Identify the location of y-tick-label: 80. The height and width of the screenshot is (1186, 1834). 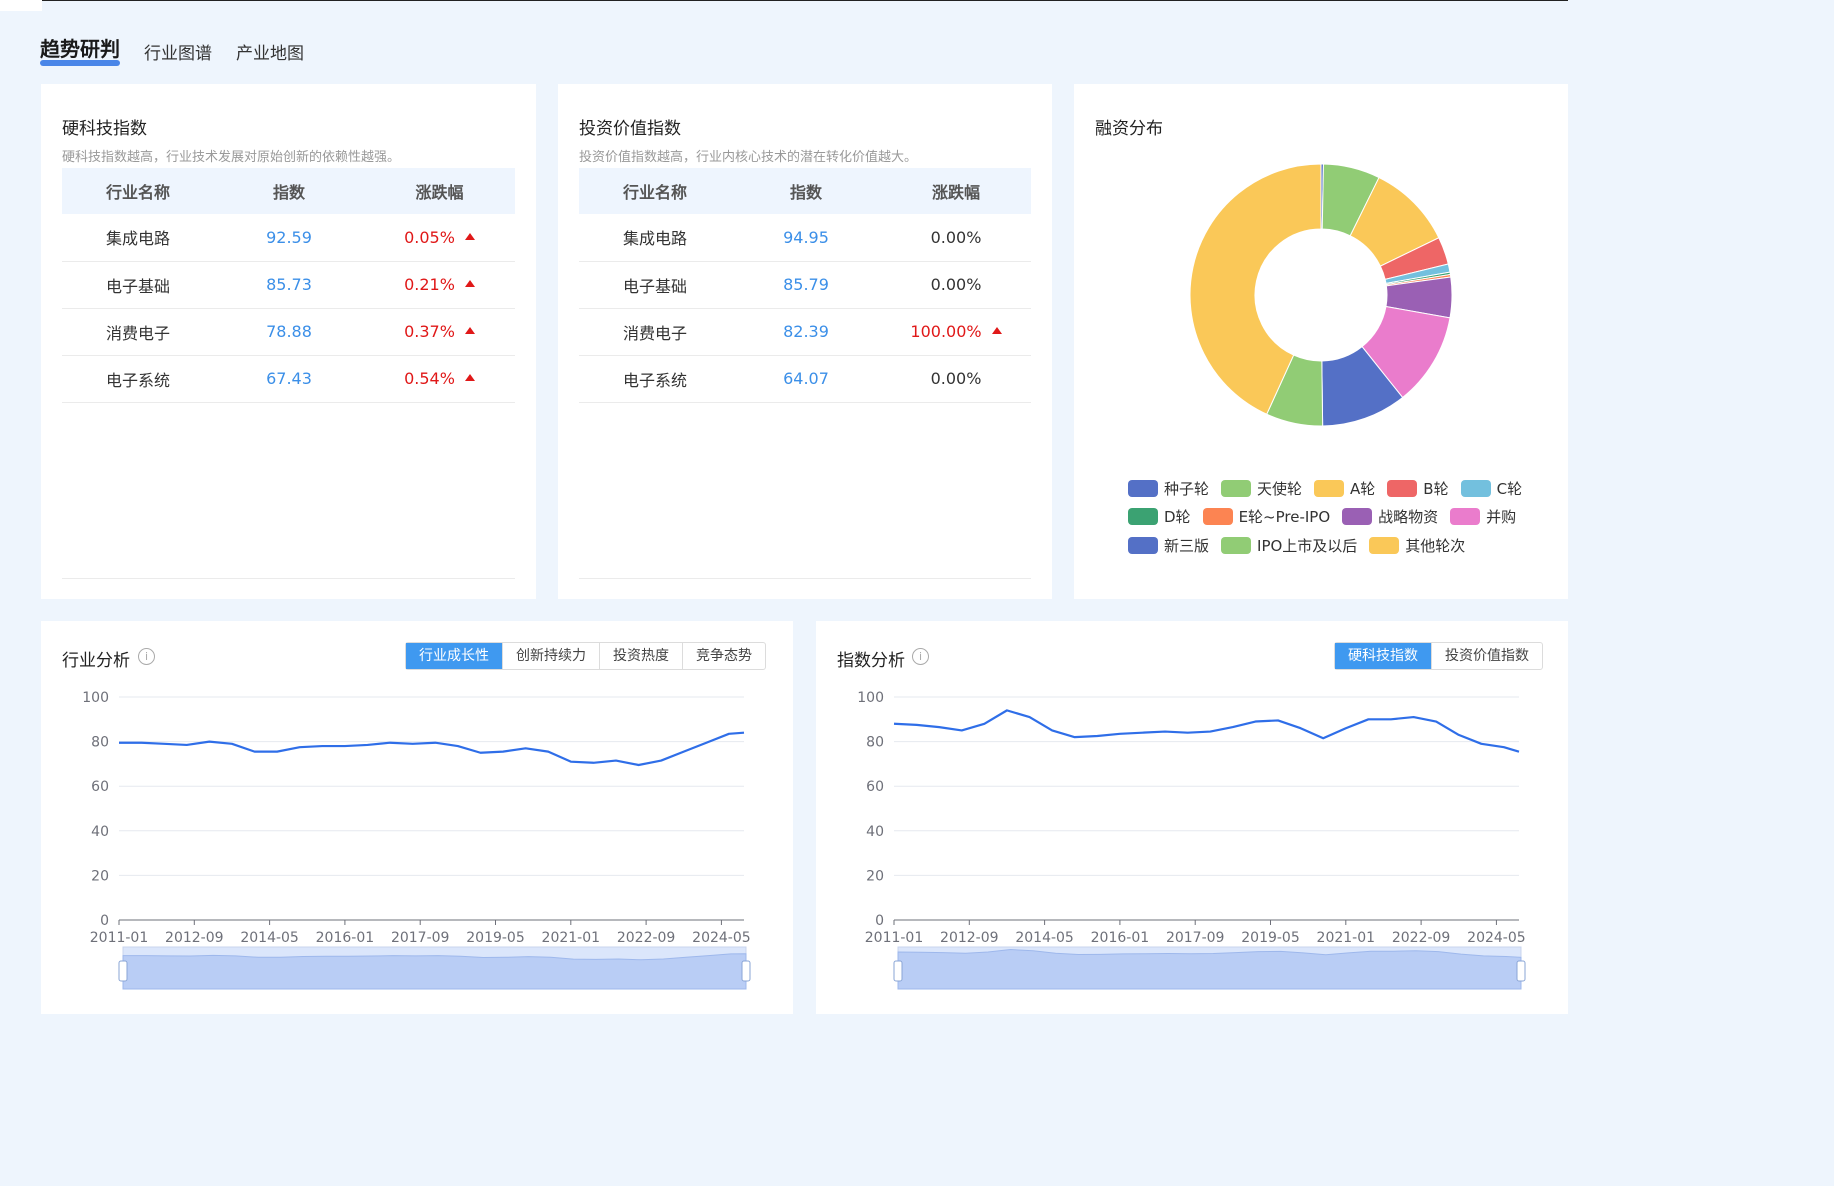
(875, 743).